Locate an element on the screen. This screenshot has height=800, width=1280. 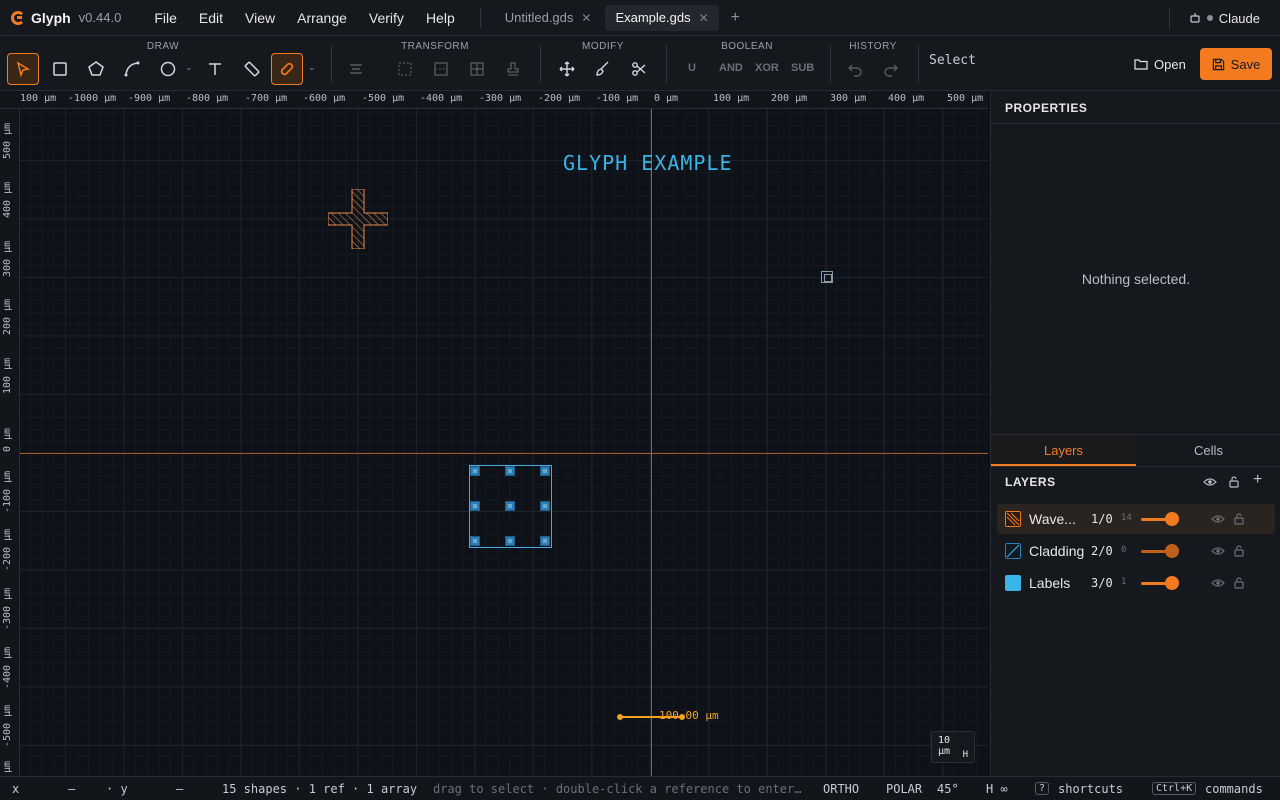
origin-axis-y is located at coordinates (651, 442).